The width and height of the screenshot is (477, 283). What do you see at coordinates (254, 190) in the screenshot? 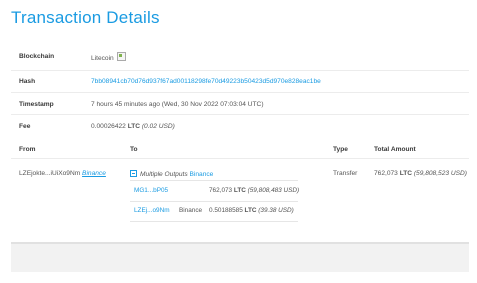
I see `output-amount: 762,073 LTC (59,808,483 USD)` at bounding box center [254, 190].